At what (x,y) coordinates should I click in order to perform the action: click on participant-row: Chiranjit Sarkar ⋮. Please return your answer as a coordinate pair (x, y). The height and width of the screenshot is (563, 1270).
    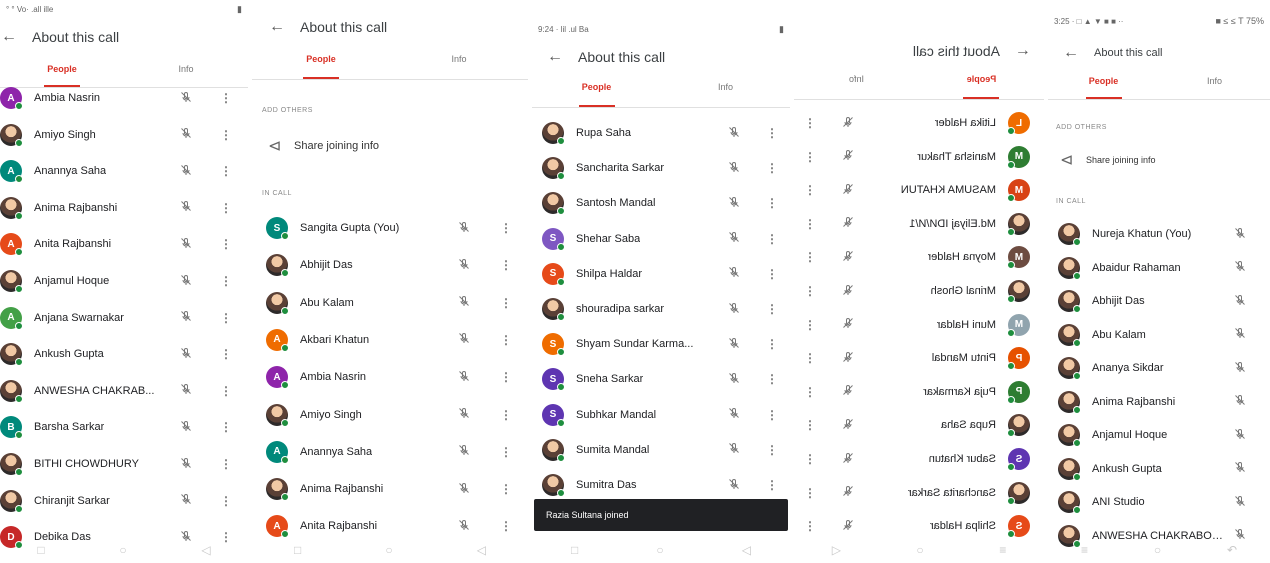
    Looking at the image, I should click on (124, 501).